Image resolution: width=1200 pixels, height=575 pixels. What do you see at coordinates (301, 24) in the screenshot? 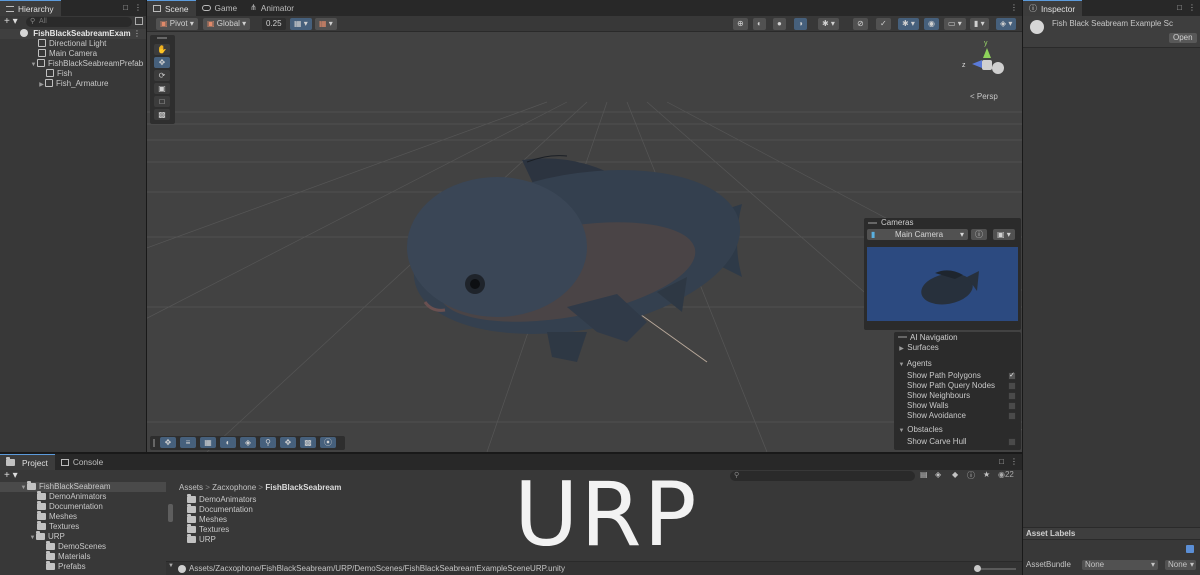
I see `grid-snap-toggle: ▦ ▾` at bounding box center [301, 24].